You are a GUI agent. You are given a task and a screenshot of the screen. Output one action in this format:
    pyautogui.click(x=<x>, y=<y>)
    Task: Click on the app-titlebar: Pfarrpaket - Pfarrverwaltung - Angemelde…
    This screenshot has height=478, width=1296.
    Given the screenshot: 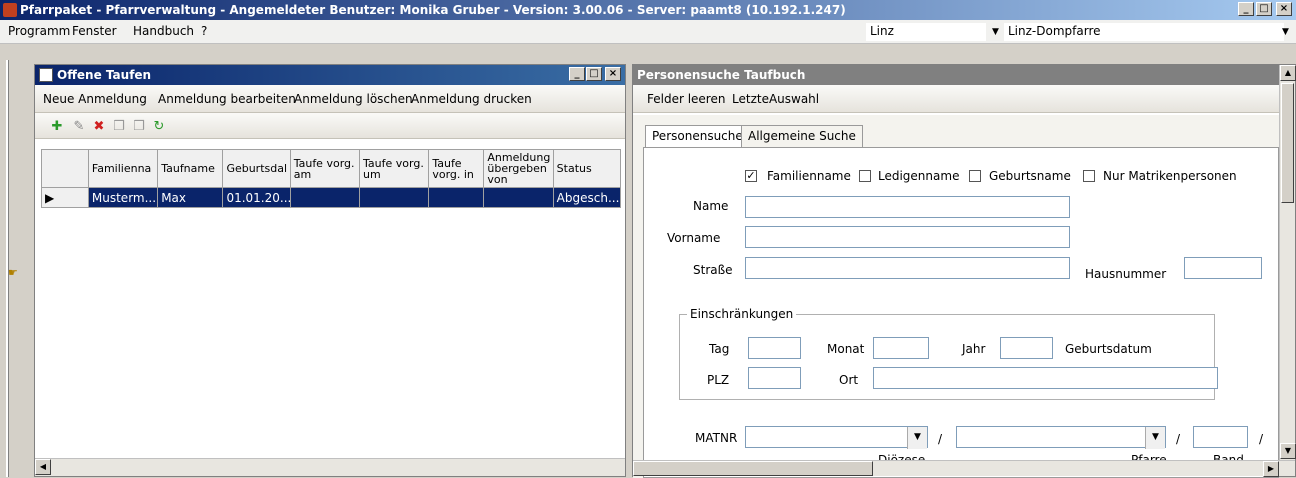 What is the action you would take?
    pyautogui.click(x=648, y=10)
    